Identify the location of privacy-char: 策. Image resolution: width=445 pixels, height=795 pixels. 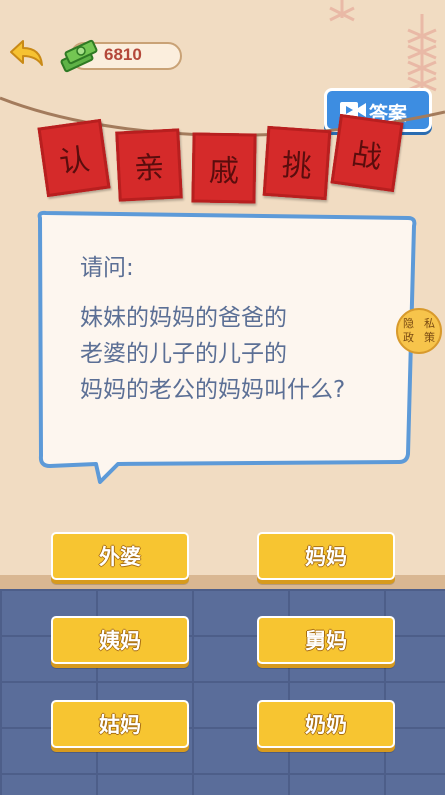
(429, 337).